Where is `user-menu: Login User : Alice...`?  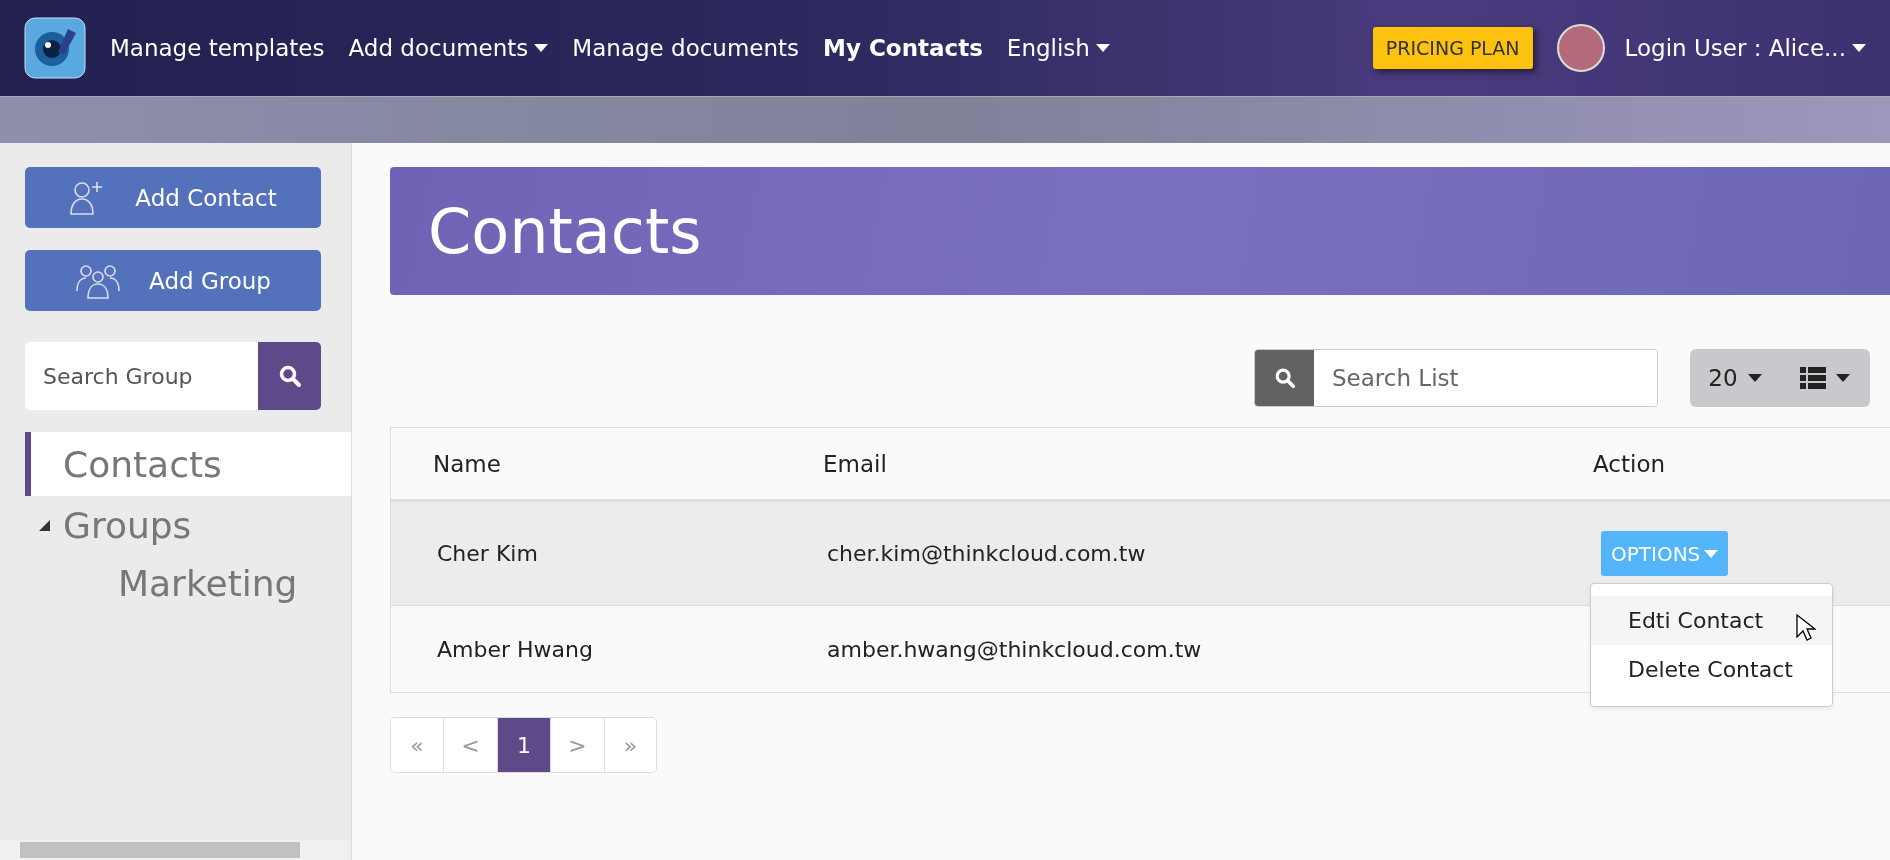
user-menu: Login User : Alice... is located at coordinates (1745, 48).